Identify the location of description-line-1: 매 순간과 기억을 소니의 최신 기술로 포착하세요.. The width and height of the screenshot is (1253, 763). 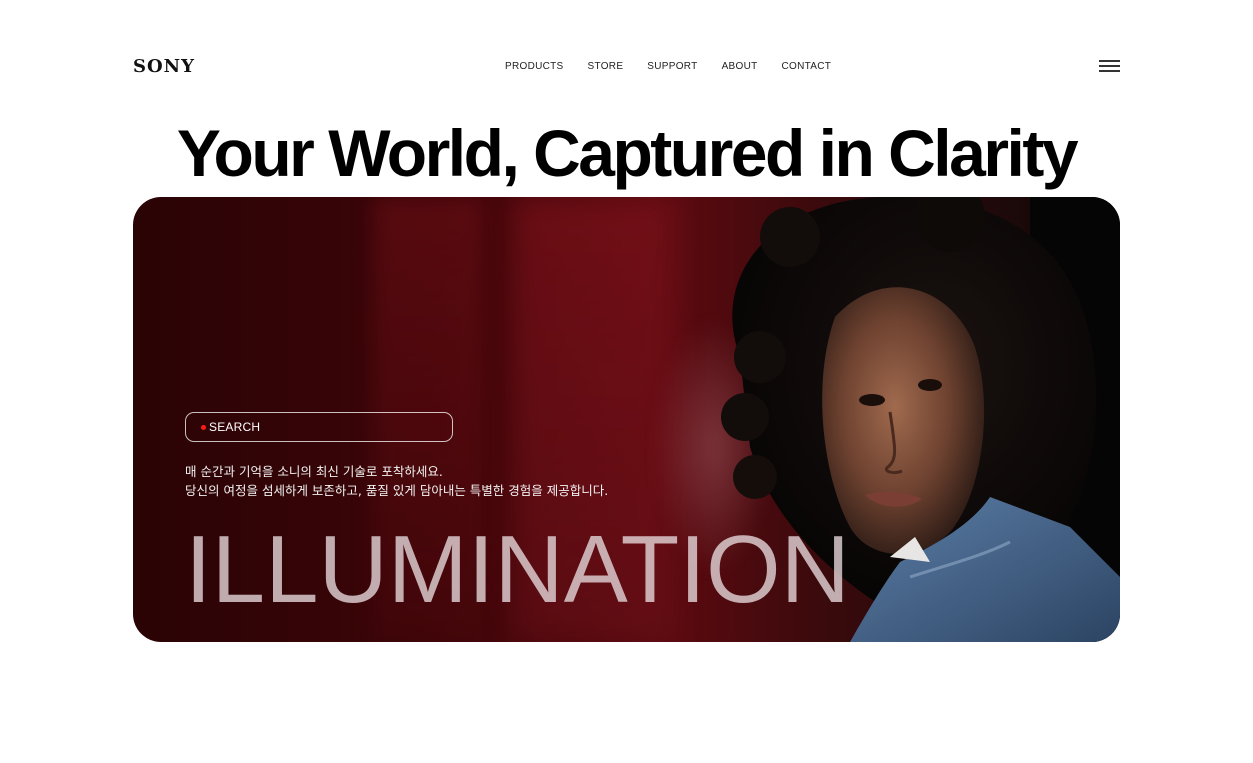
(314, 471).